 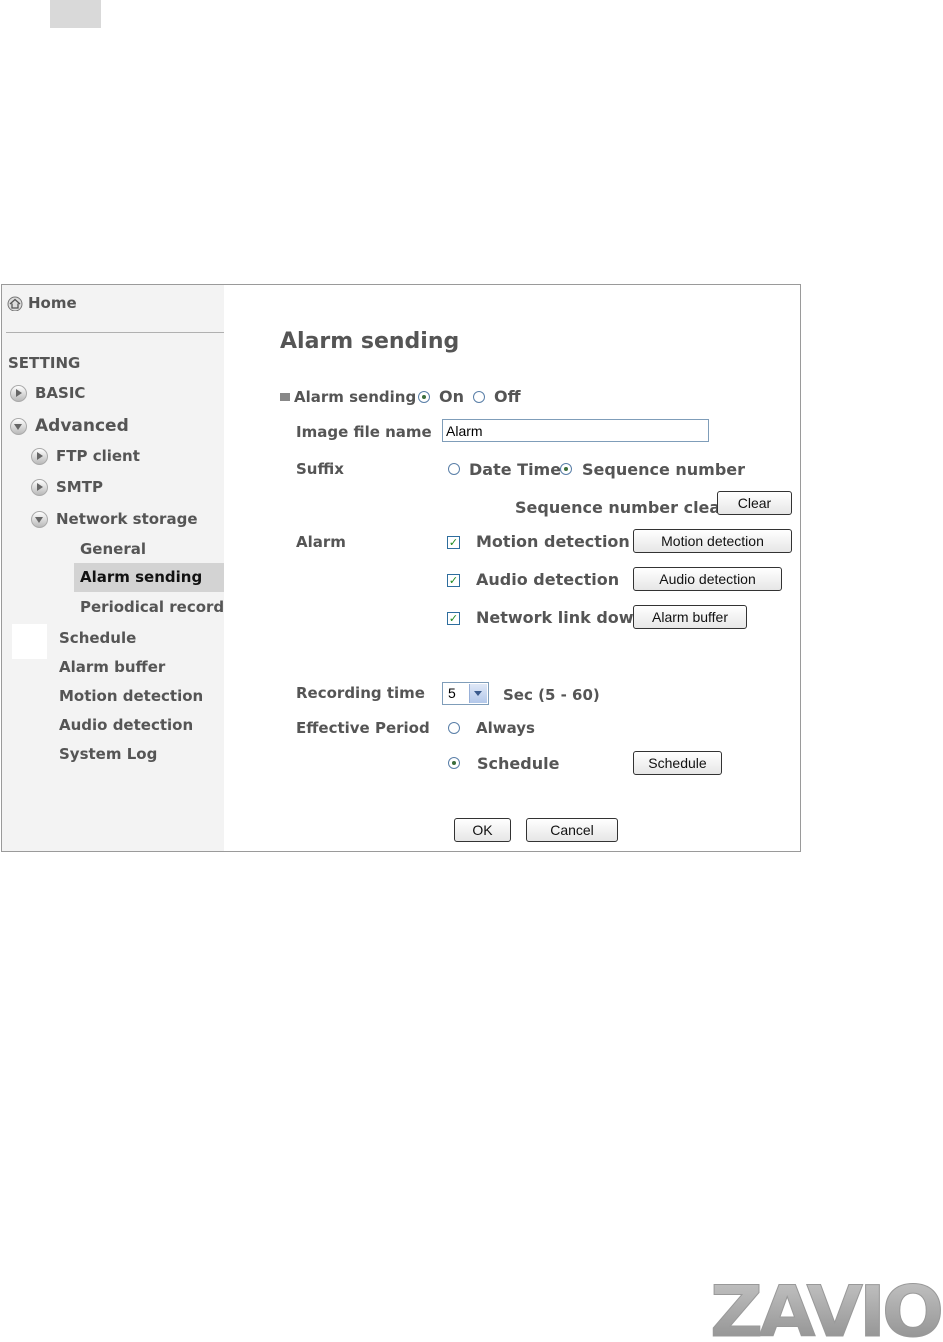 I want to click on alarm-sending-off-label: Off, so click(x=507, y=396).